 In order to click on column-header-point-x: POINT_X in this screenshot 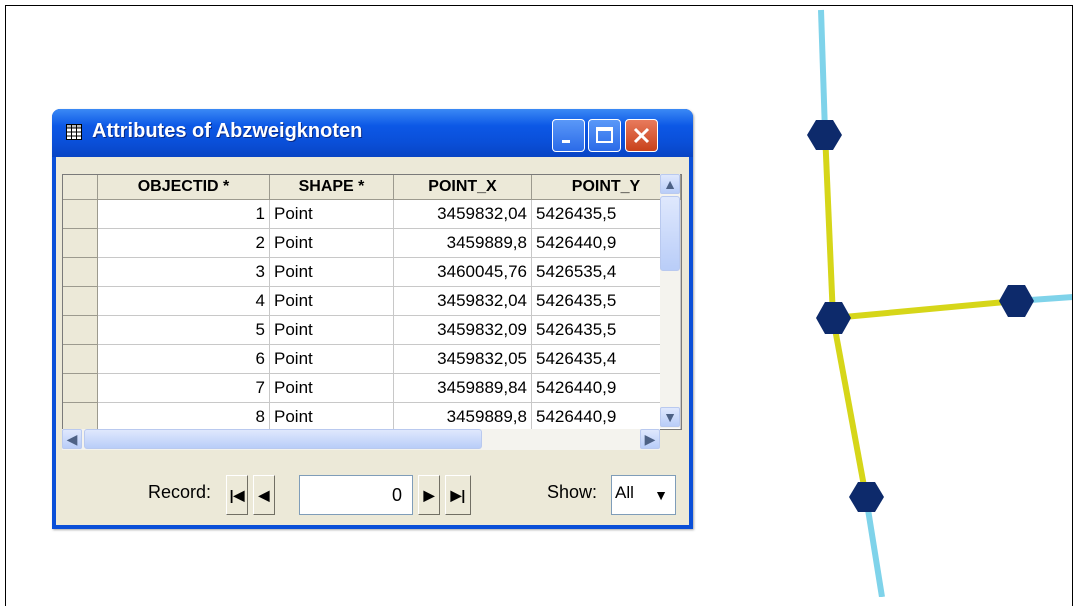, I will do `click(463, 187)`.